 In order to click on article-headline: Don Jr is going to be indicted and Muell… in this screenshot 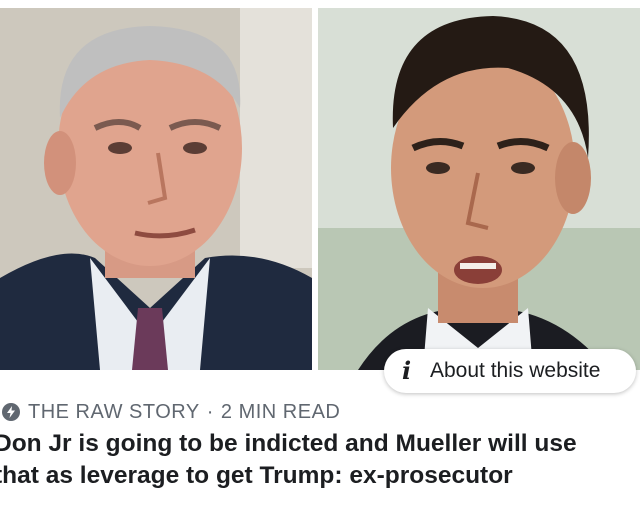, I will do `click(317, 460)`.